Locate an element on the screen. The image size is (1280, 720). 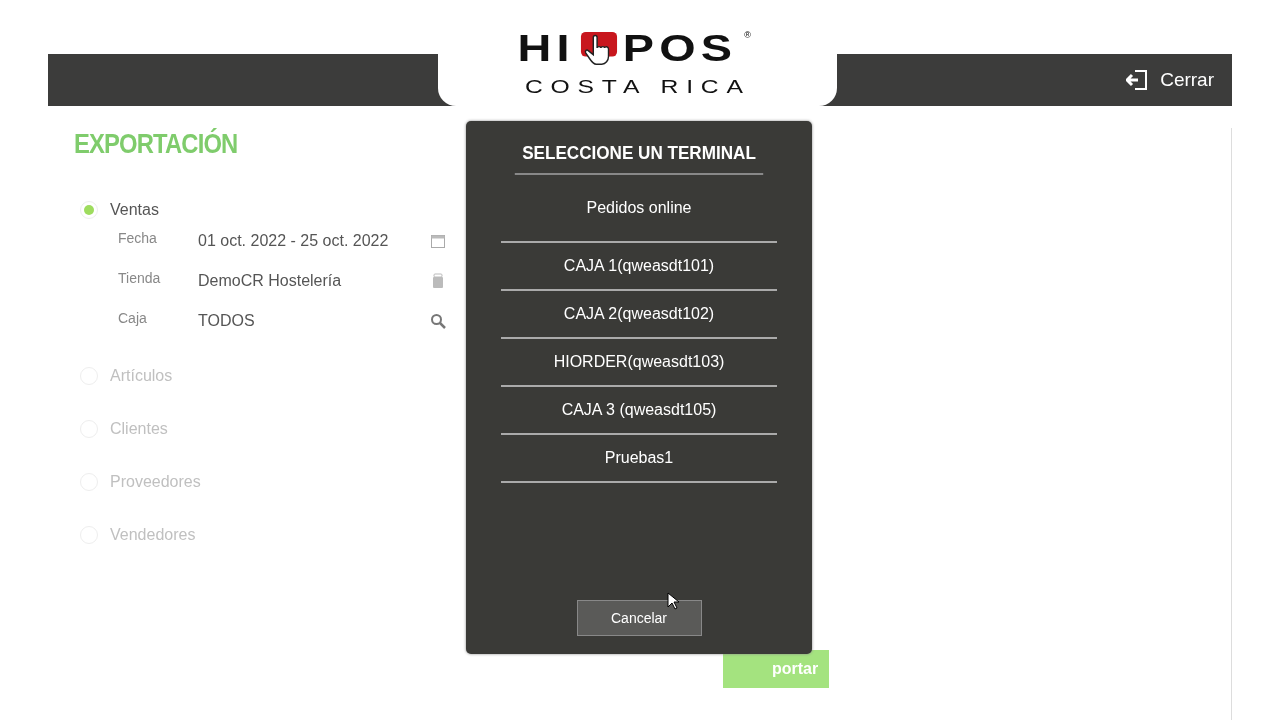
logo-text: HI is located at coordinates (546, 49).